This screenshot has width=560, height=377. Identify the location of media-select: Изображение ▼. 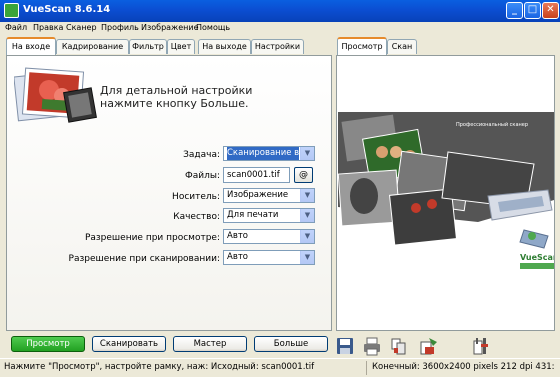
(269, 195).